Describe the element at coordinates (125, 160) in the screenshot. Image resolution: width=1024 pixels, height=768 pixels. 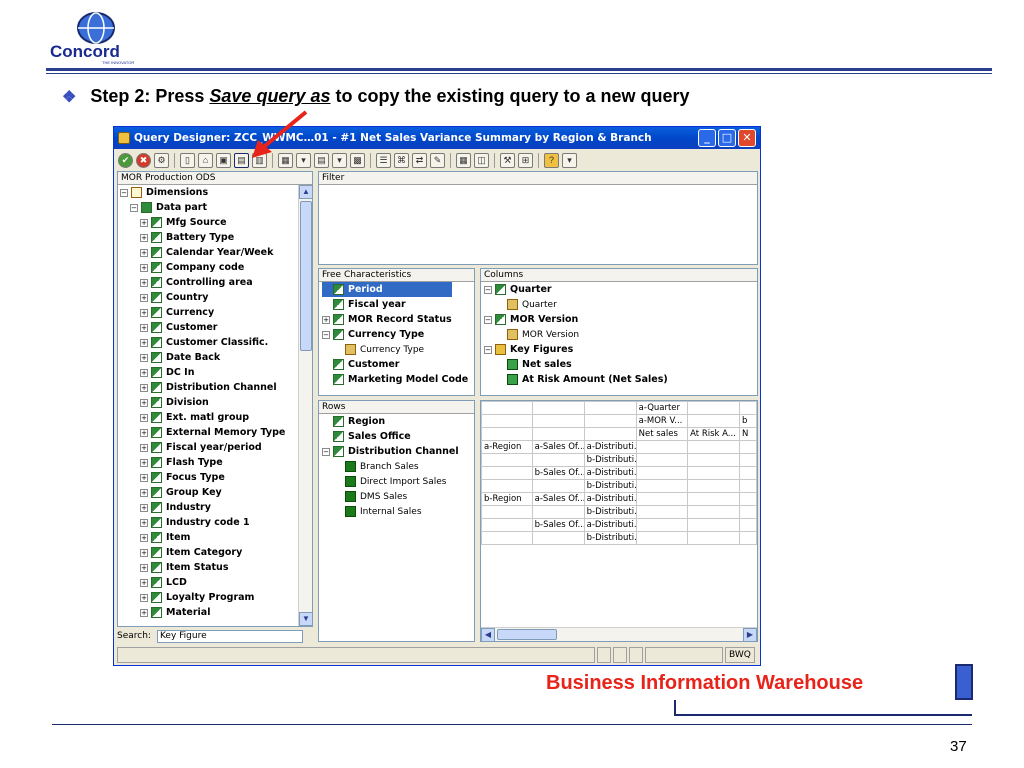
I see `check-icon: ✔` at that location.